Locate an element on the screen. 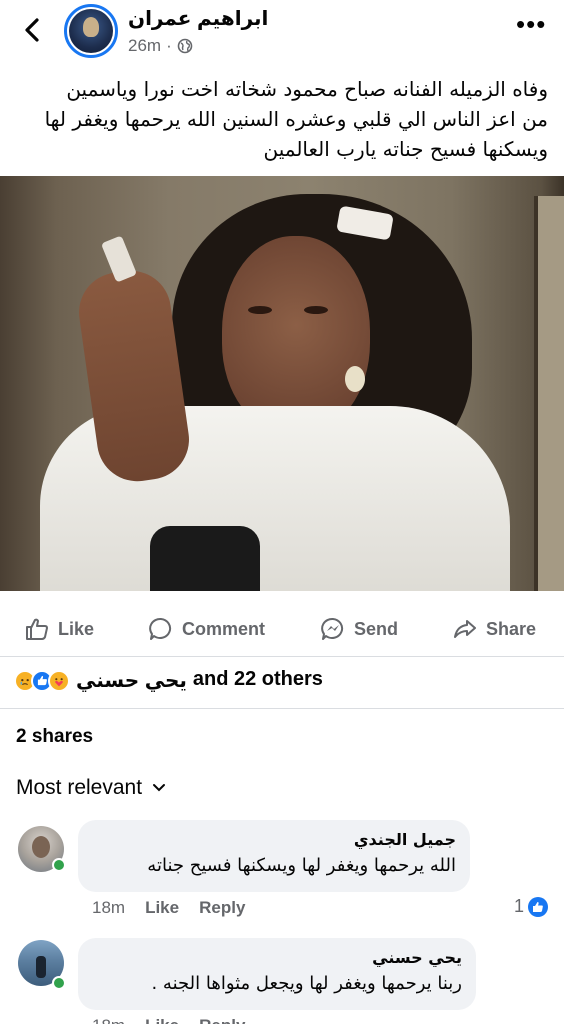 This screenshot has width=564, height=1024. avatar-image is located at coordinates (91, 31).